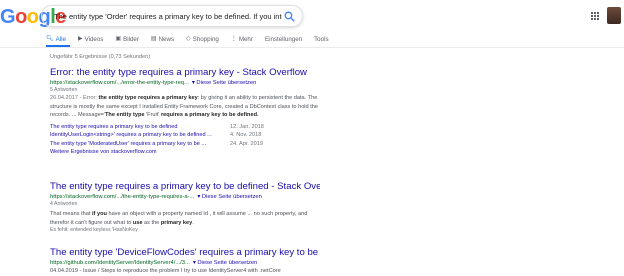 The width and height of the screenshot is (624, 276). Describe the element at coordinates (131, 39) in the screenshot. I see `tab-label: Bilder` at that location.